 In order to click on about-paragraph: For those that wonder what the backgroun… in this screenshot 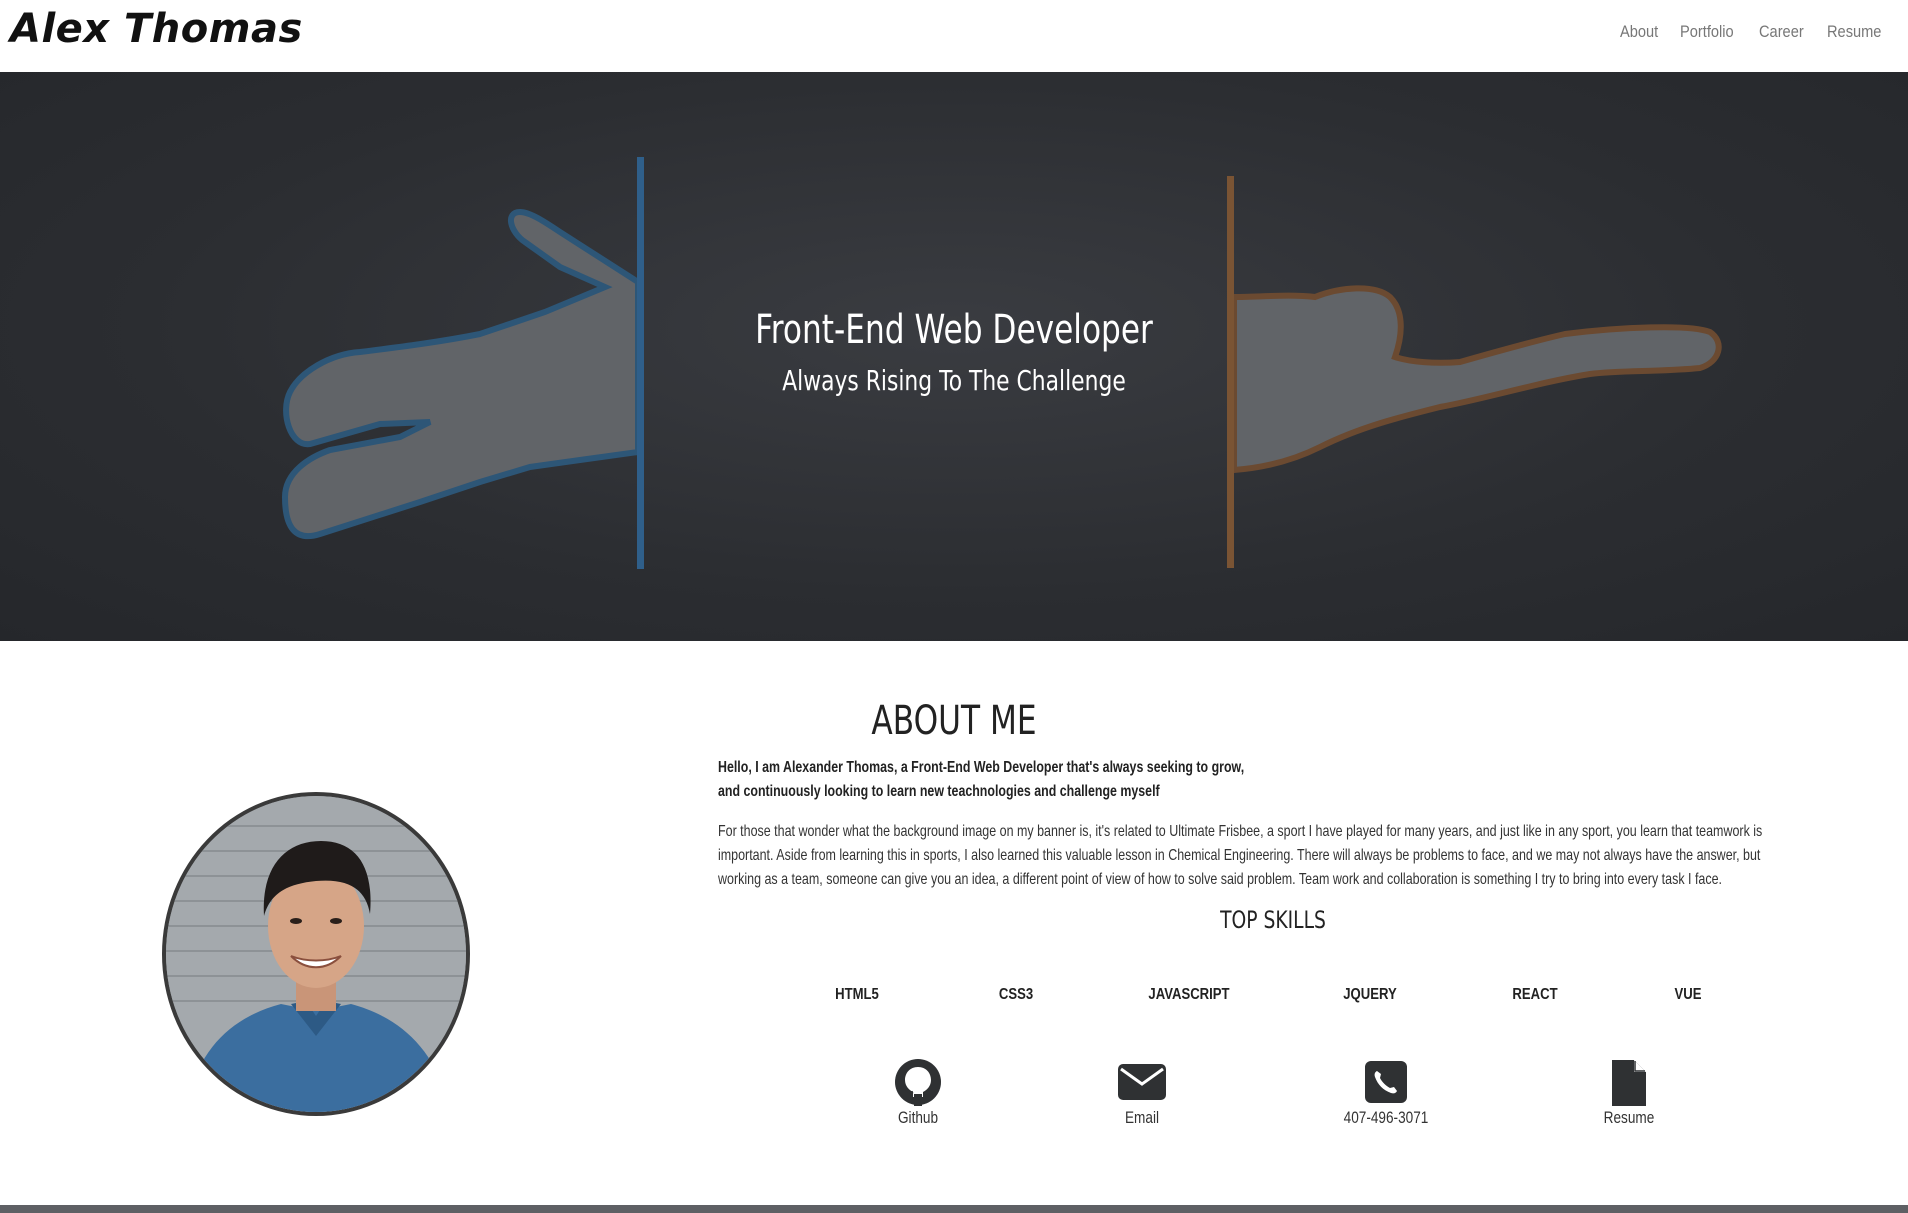, I will do `click(1268, 856)`.